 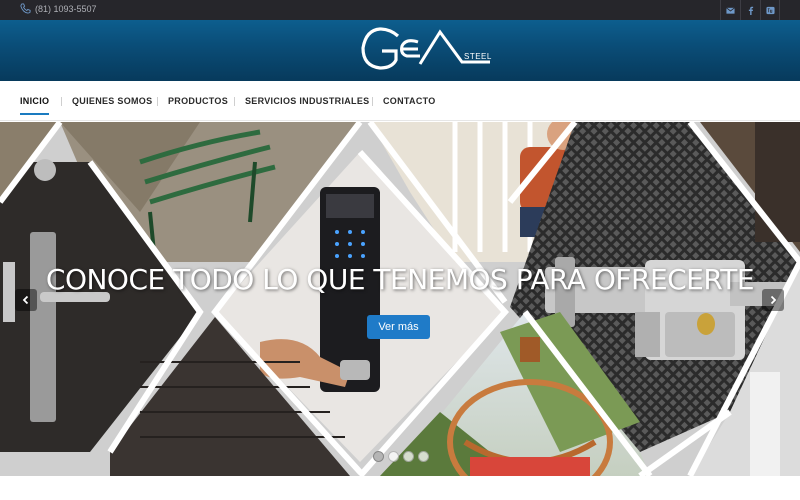 I want to click on site-header: STEEL, so click(x=400, y=50).